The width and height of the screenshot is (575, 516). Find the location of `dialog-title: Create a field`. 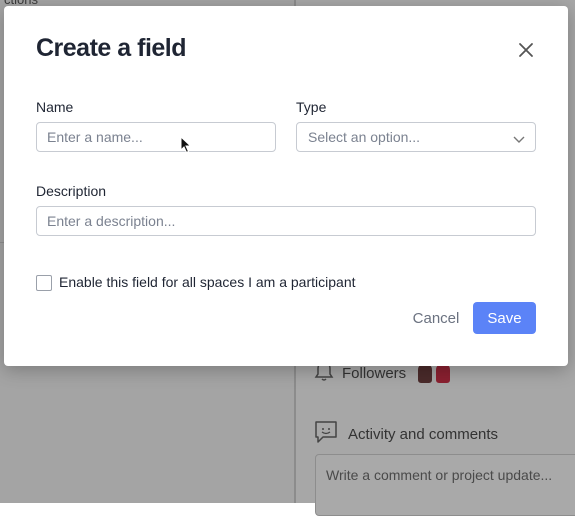

dialog-title: Create a field is located at coordinates (111, 48).